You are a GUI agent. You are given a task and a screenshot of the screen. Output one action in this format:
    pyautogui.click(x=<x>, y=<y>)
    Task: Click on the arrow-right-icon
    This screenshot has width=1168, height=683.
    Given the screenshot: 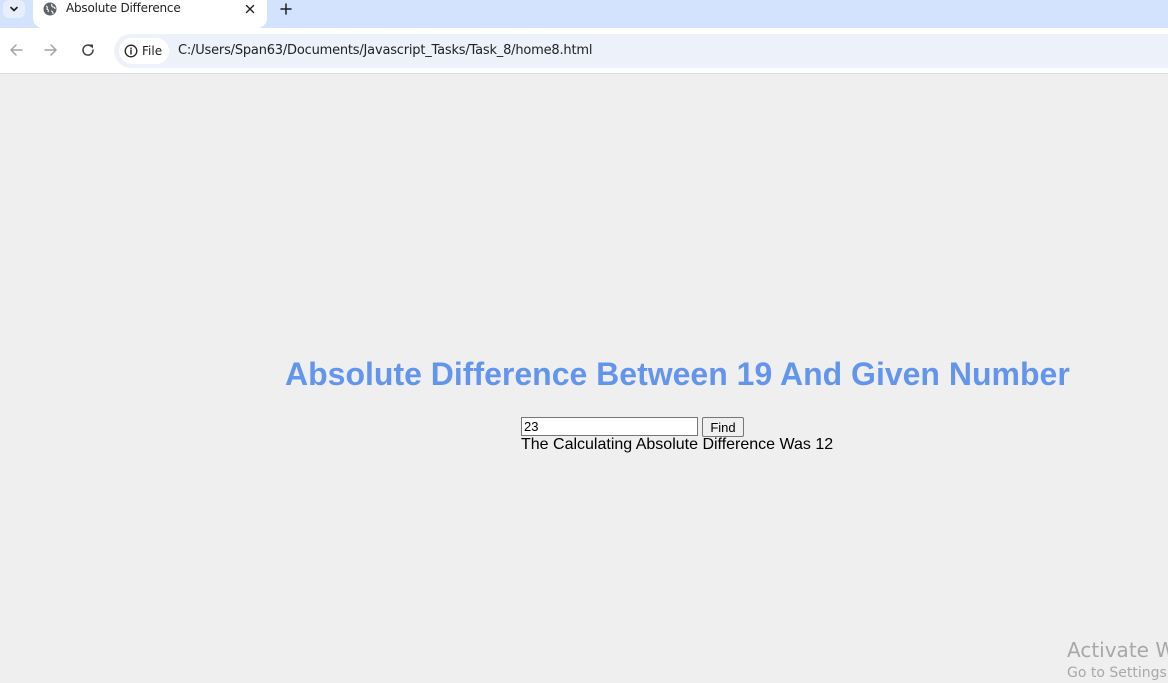 What is the action you would take?
    pyautogui.click(x=50, y=50)
    